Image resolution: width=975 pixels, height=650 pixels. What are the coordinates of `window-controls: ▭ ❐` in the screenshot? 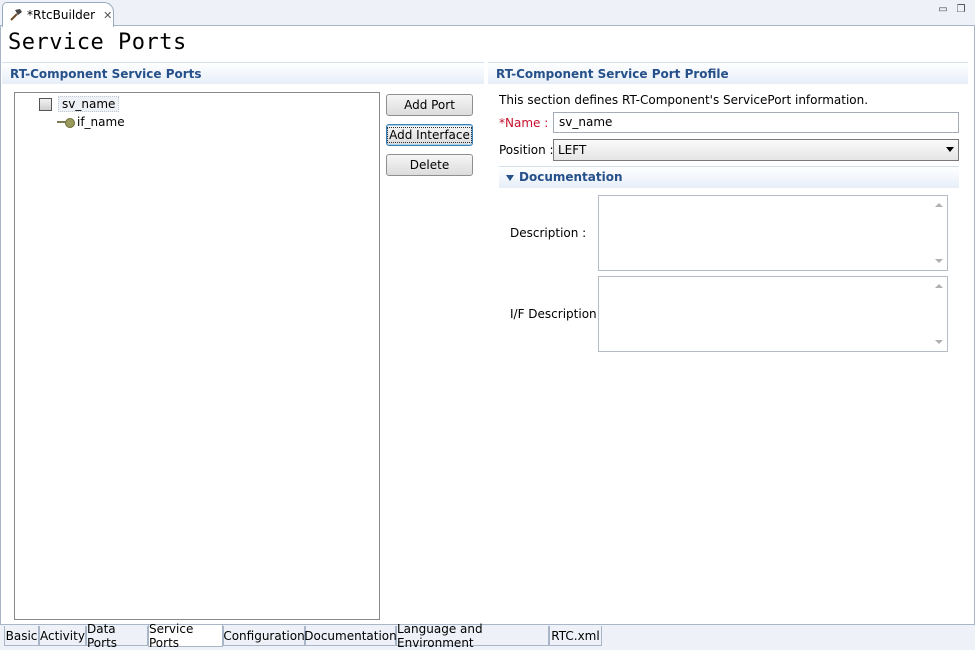 It's located at (952, 9).